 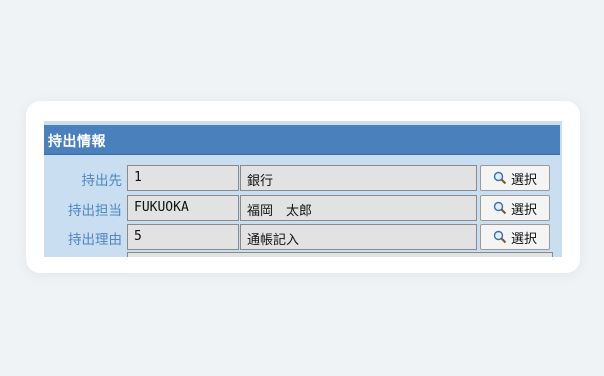 What do you see at coordinates (358, 237) in the screenshot?
I see `reason-name-field: 通帳記入` at bounding box center [358, 237].